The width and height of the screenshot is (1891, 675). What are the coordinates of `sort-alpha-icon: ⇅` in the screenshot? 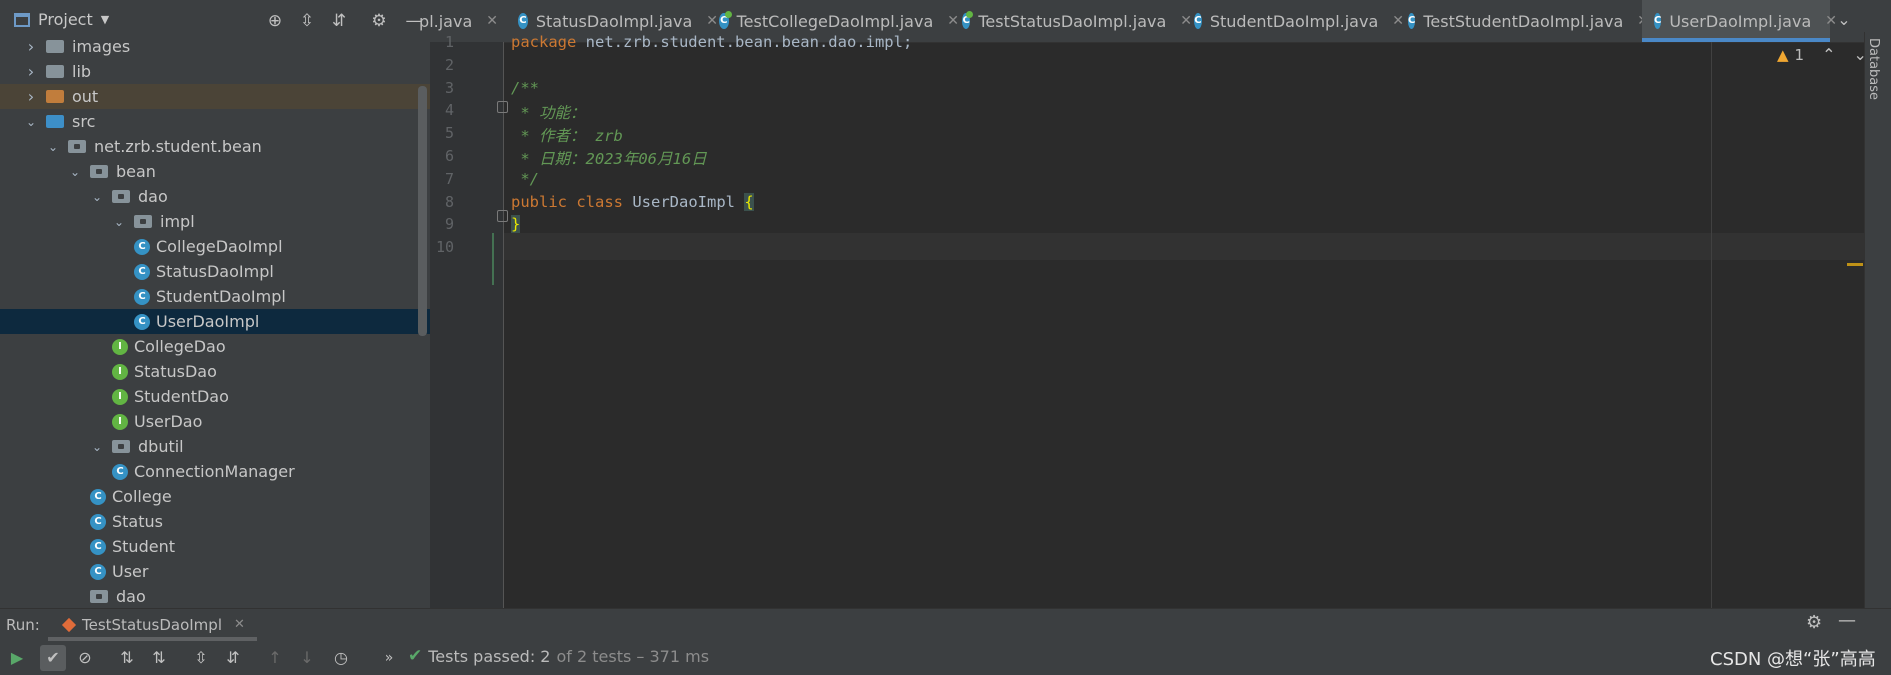 It's located at (127, 658).